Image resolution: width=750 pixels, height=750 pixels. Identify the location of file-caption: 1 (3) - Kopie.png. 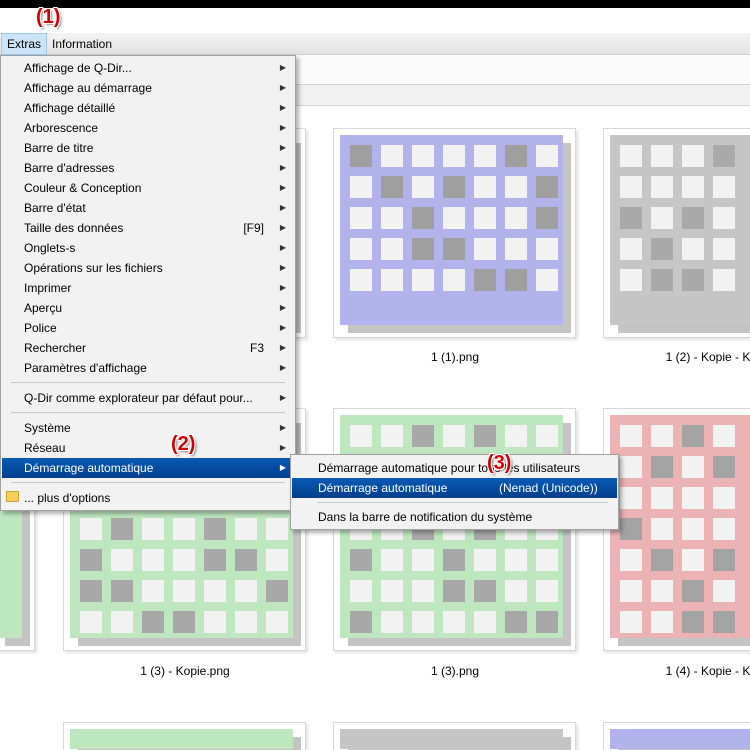
(185, 671).